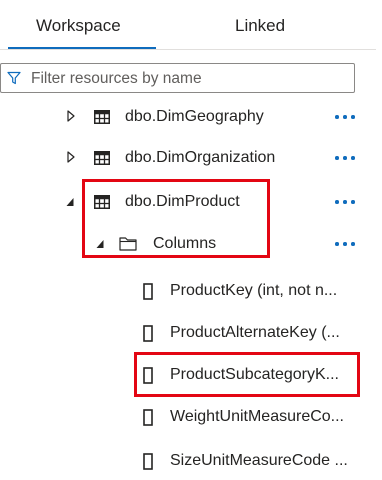 This screenshot has height=480, width=382. What do you see at coordinates (260, 26) in the screenshot?
I see `tab-linked: Linked` at bounding box center [260, 26].